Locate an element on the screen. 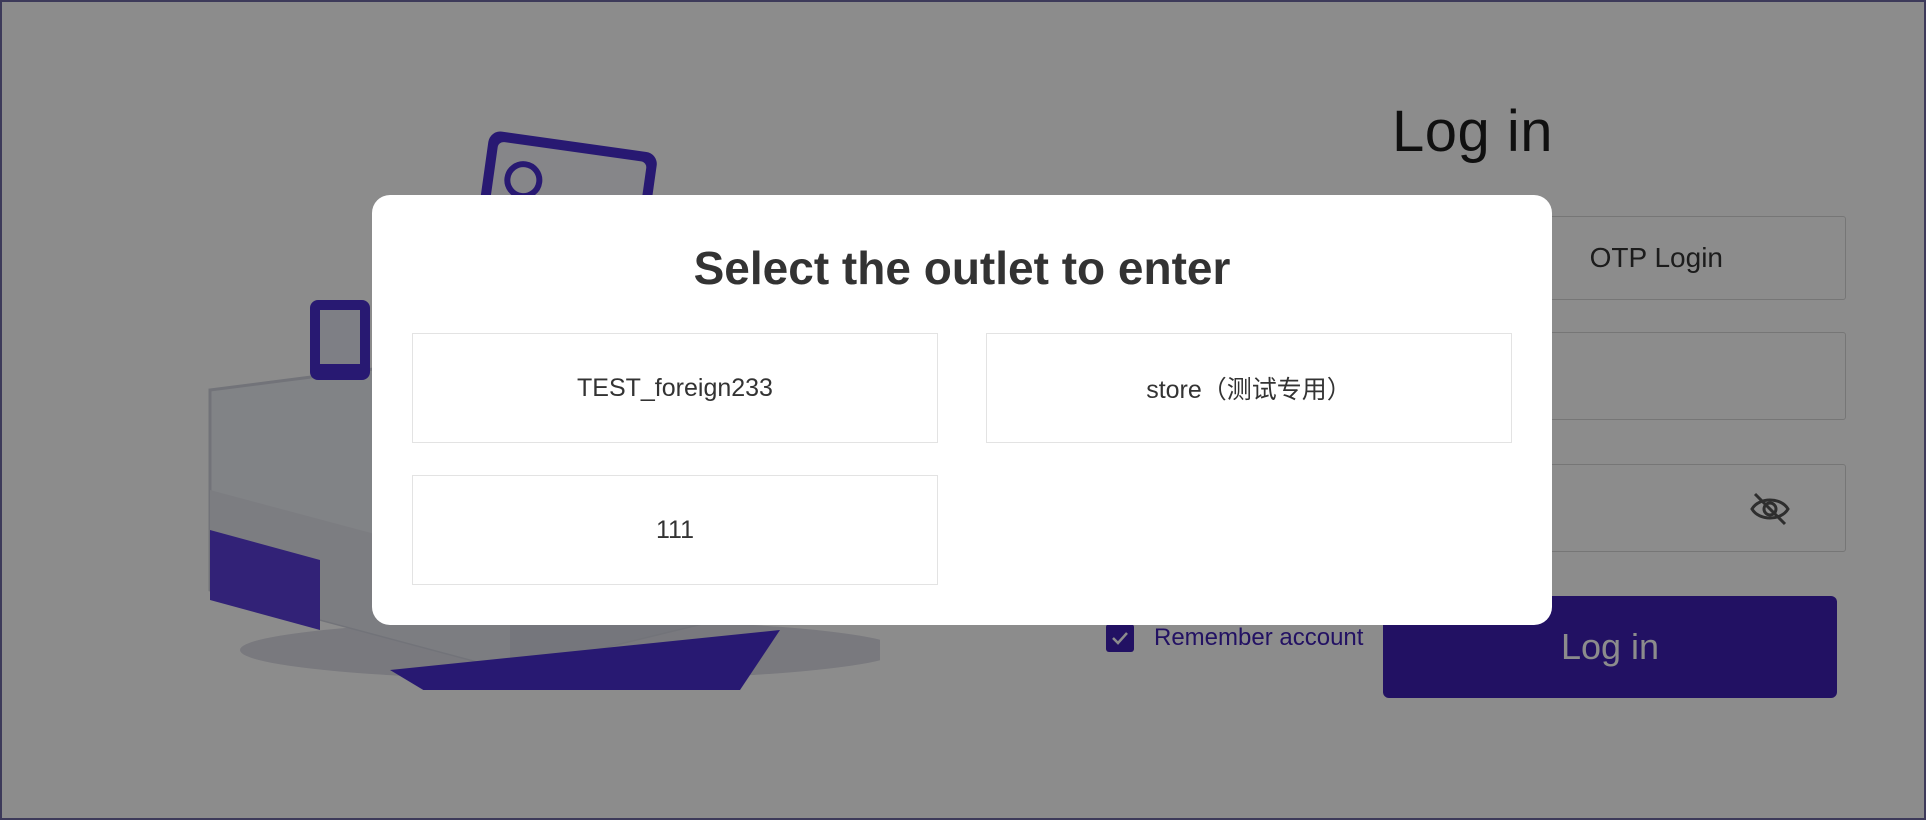 The height and width of the screenshot is (820, 1926). outlet-option: store（测试专用） is located at coordinates (1249, 388).